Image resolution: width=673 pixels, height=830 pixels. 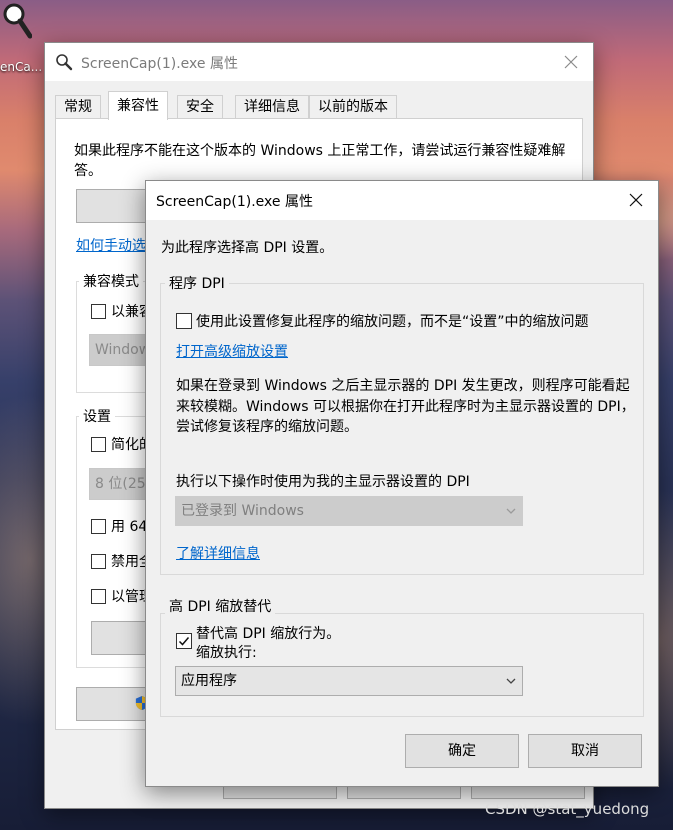 What do you see at coordinates (220, 606) in the screenshot?
I see `override-label: 高 DPI 缩放替代` at bounding box center [220, 606].